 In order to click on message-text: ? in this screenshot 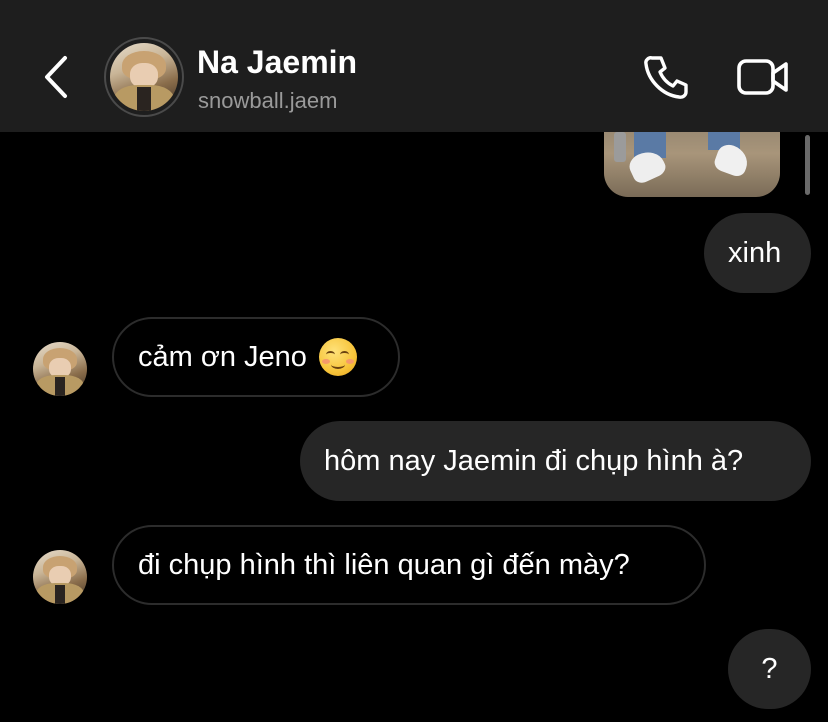, I will do `click(769, 668)`.